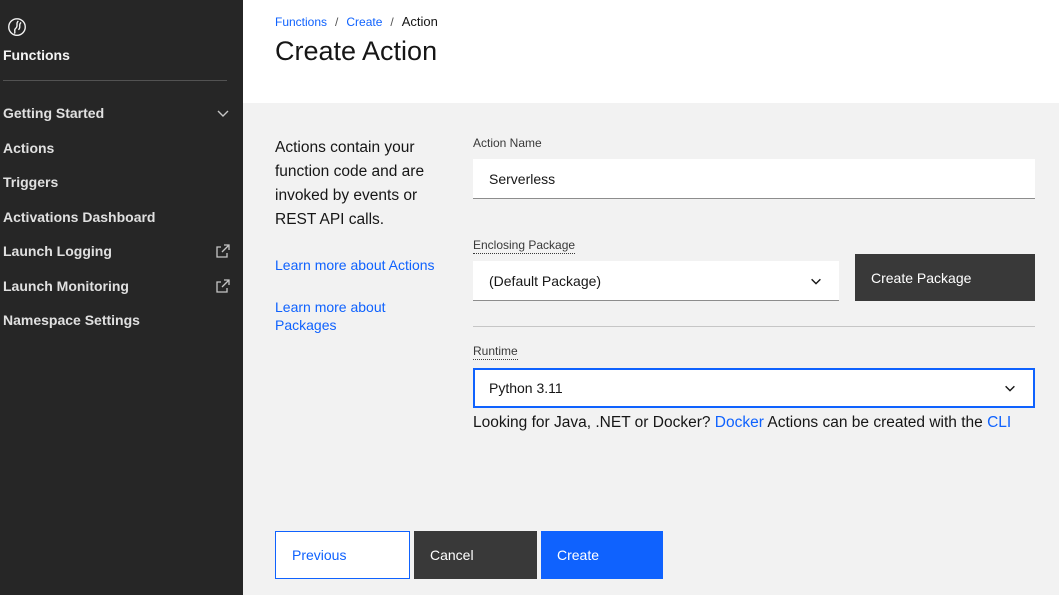 Image resolution: width=1059 pixels, height=595 pixels. Describe the element at coordinates (507, 143) in the screenshot. I see `action-name-label: Action Name` at that location.